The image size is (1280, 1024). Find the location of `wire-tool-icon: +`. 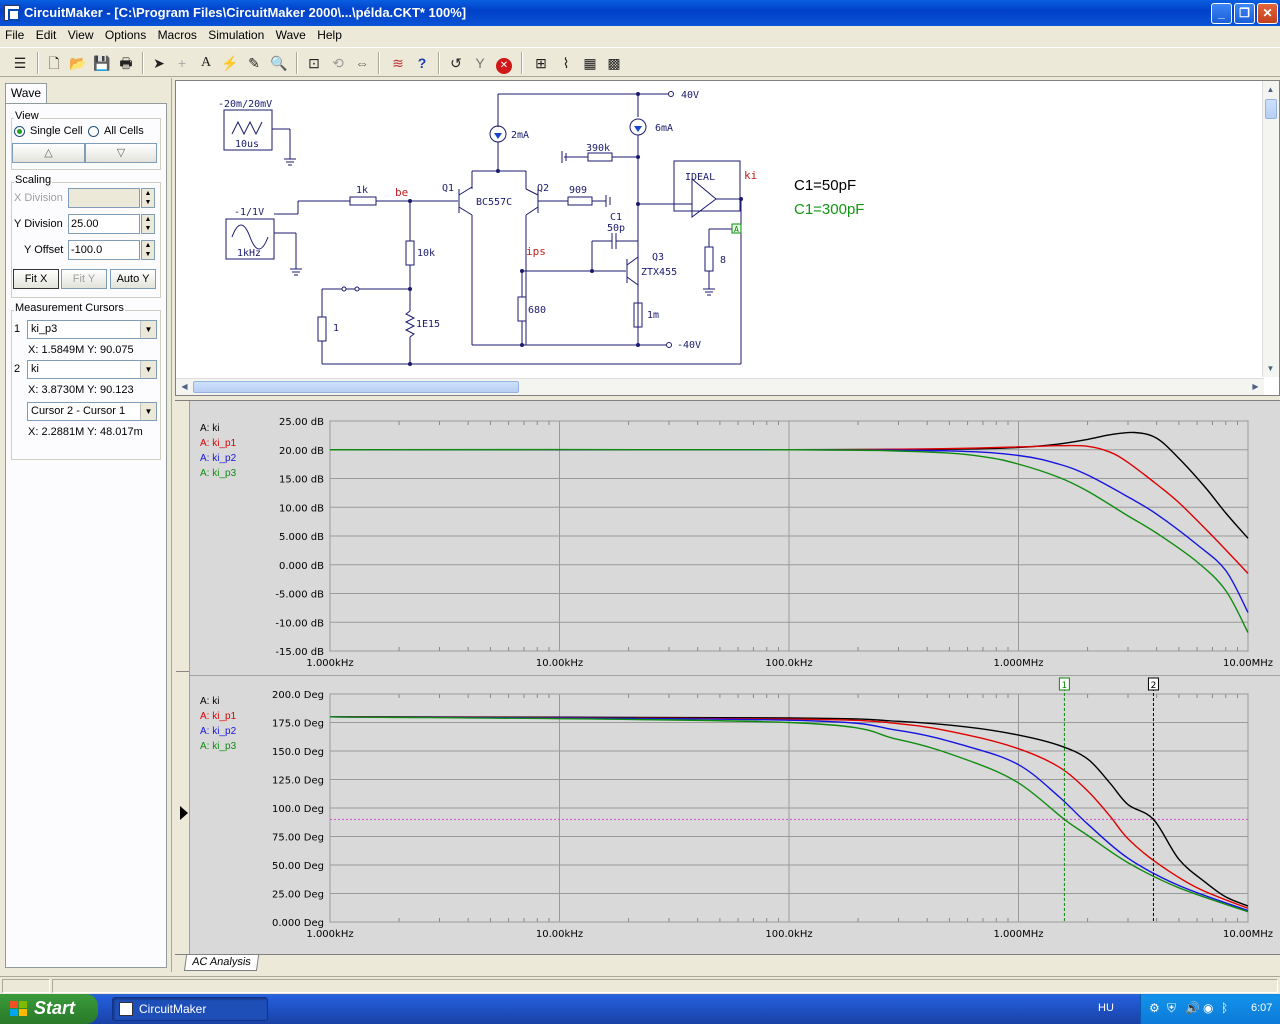

wire-tool-icon: + is located at coordinates (182, 63).